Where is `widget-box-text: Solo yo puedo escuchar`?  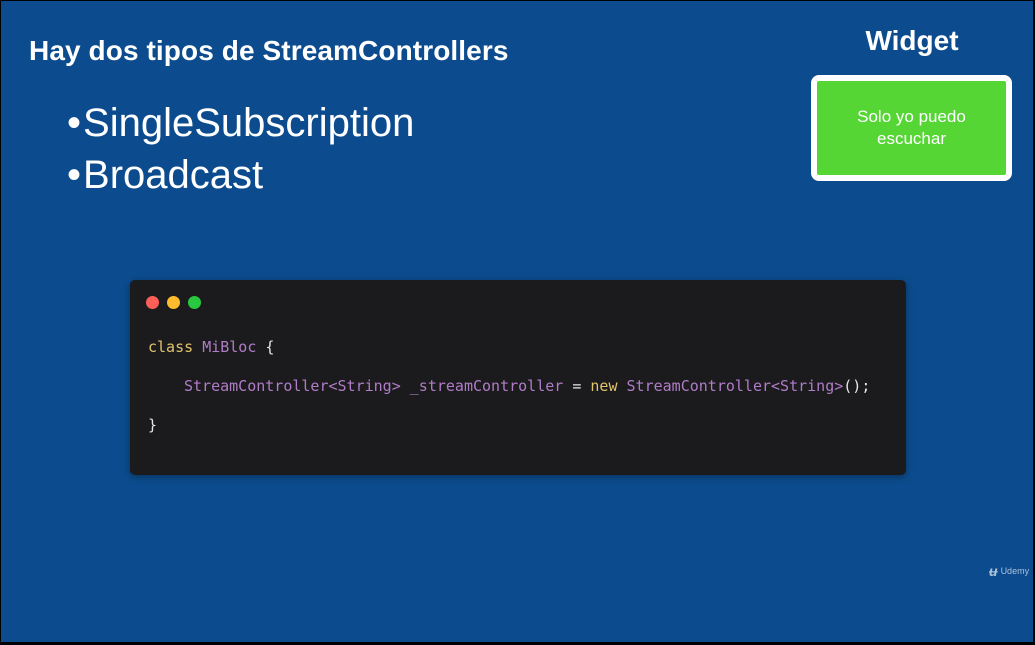
widget-box-text: Solo yo puedo escuchar is located at coordinates (911, 127).